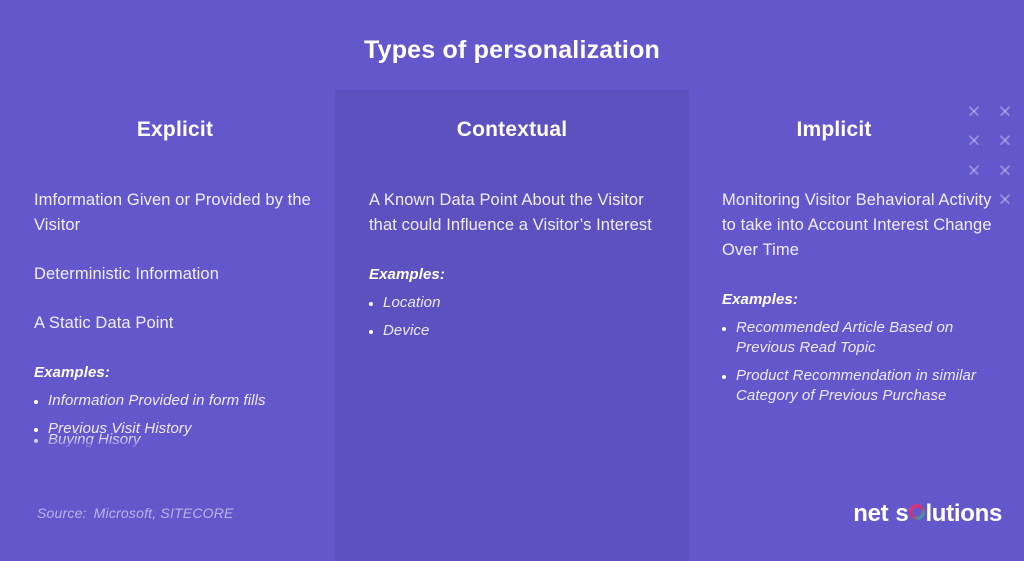 Image resolution: width=1024 pixels, height=561 pixels. Describe the element at coordinates (963, 513) in the screenshot. I see `logo-text-lutions: lutions` at that location.